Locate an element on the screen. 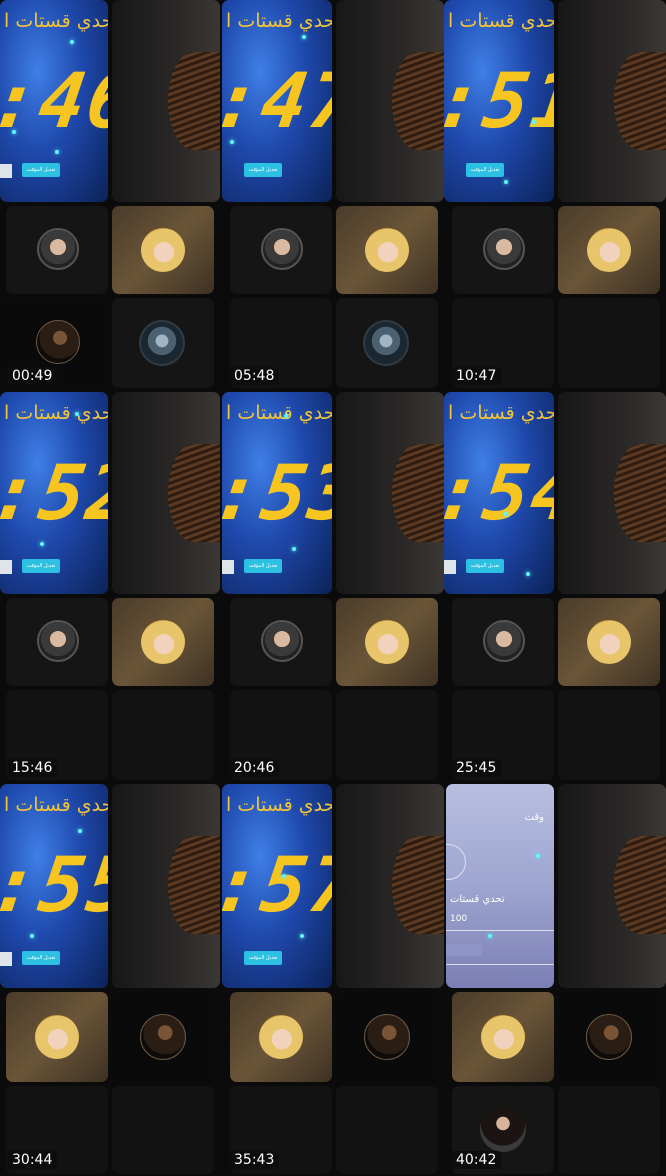  video-duration: 40:42 is located at coordinates (476, 1160).